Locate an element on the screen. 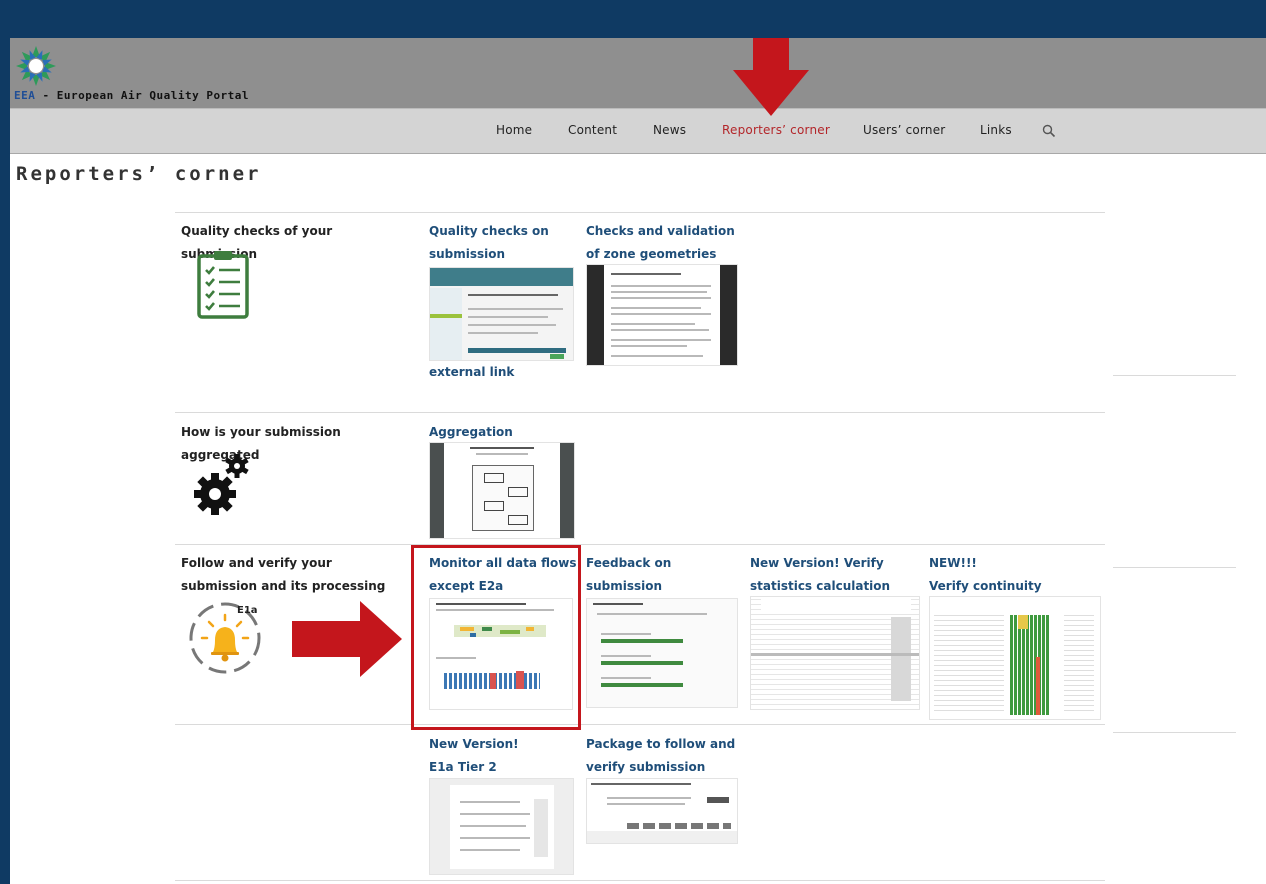  bell-icon-label: E1a is located at coordinates (247, 610).